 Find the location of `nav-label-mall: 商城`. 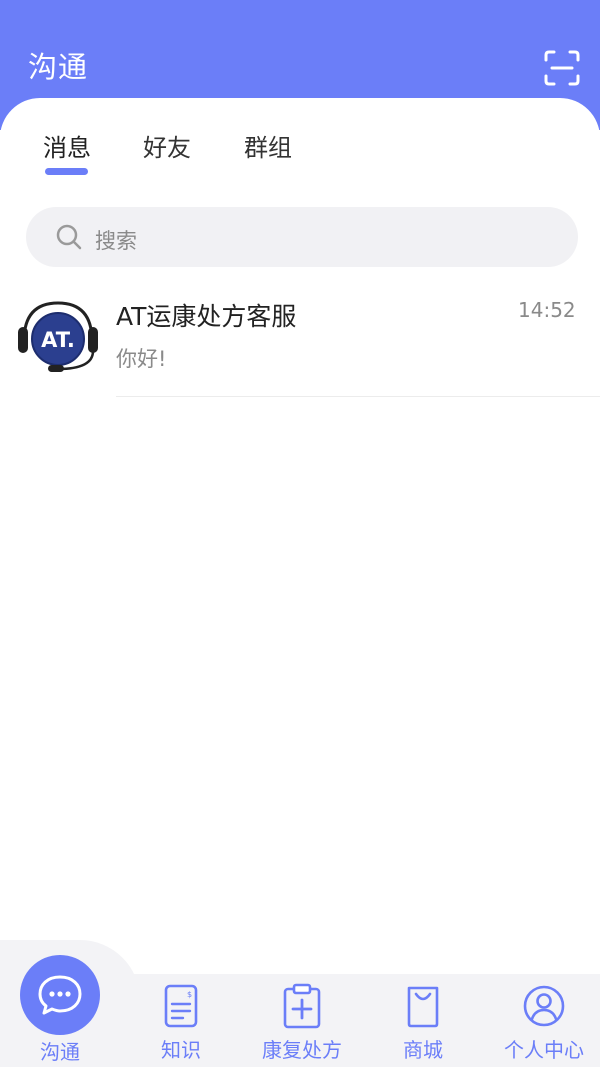

nav-label-mall: 商城 is located at coordinates (423, 1050).